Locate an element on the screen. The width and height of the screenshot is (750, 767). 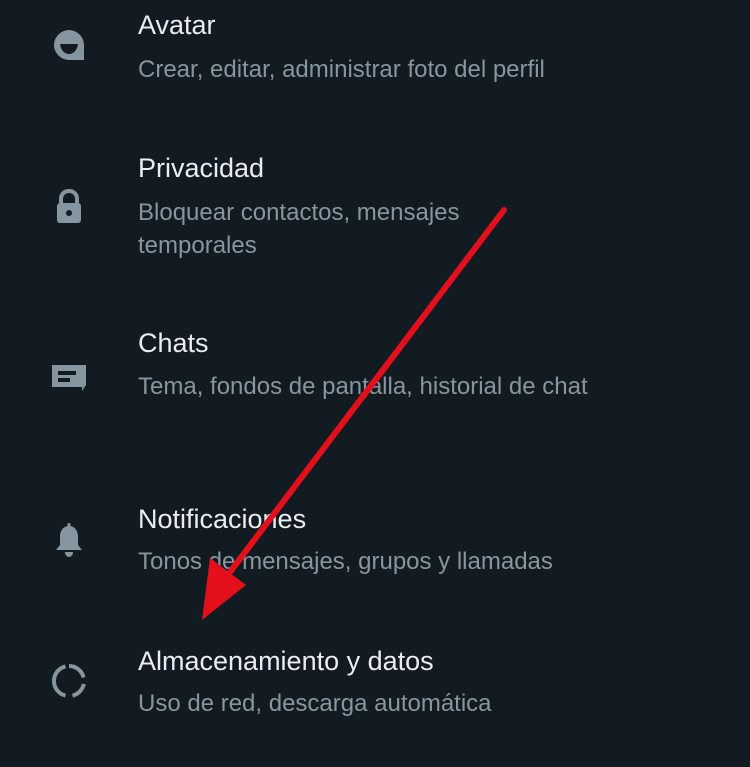
data-usage-ring-icon is located at coordinates (69, 681).